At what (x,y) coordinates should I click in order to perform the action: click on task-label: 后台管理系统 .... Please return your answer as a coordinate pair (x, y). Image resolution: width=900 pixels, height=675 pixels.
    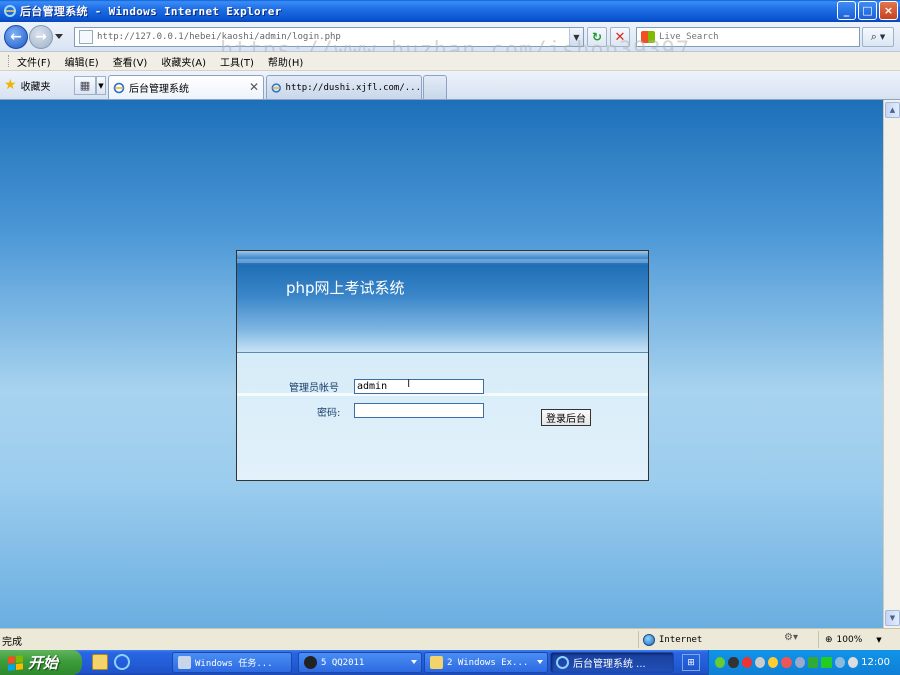
    Looking at the image, I should click on (609, 664).